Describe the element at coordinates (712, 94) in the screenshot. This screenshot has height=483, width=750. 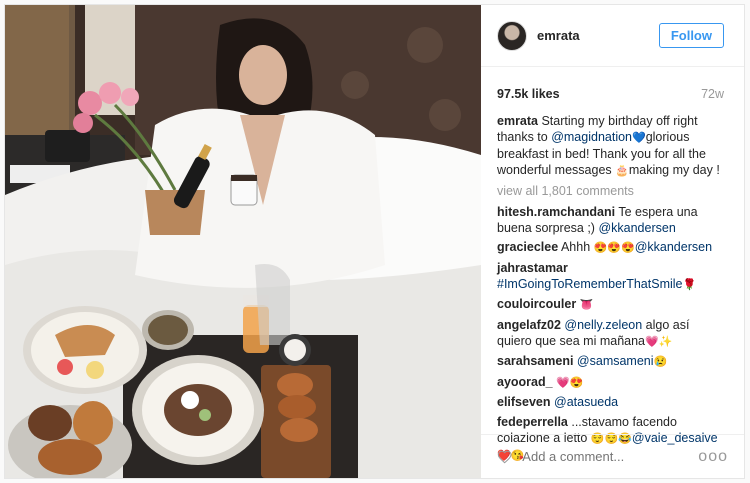
I see `post-age: 72w` at that location.